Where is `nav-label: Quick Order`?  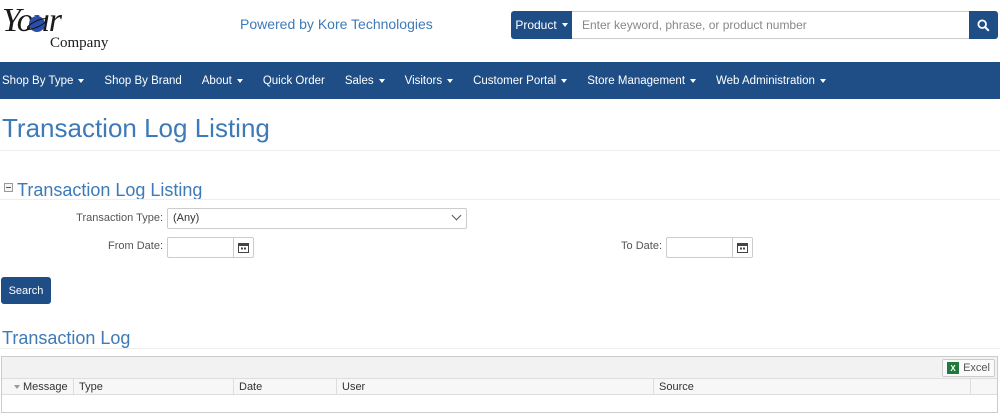
nav-label: Quick Order is located at coordinates (293, 80).